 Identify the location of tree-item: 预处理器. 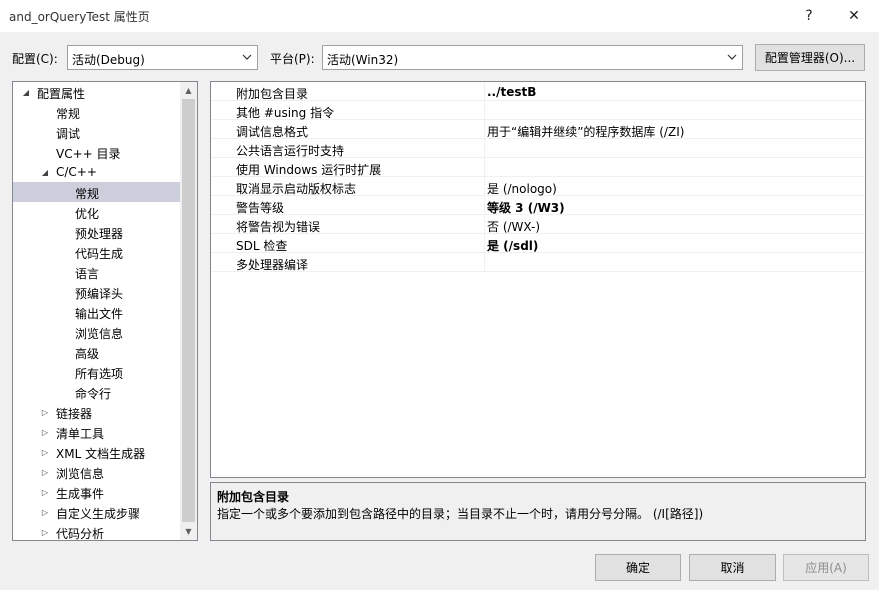
(96, 232).